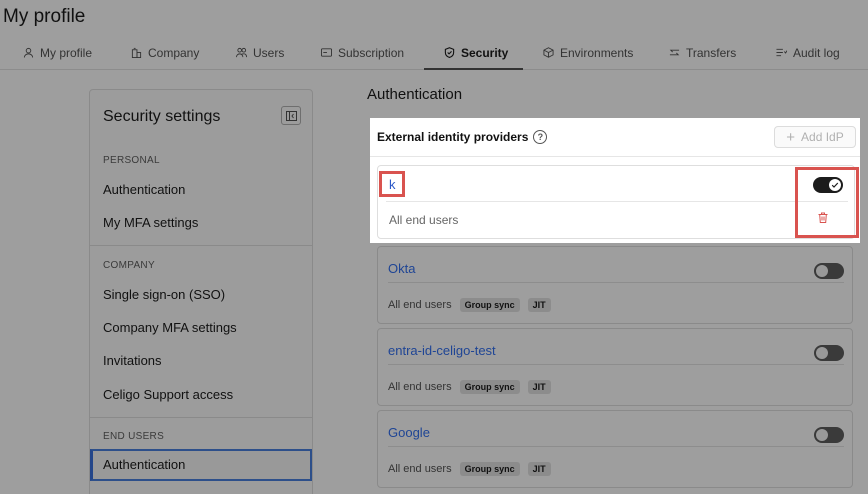 The image size is (868, 494). What do you see at coordinates (131, 160) in the screenshot?
I see `section-label-personal: PERSONAL` at bounding box center [131, 160].